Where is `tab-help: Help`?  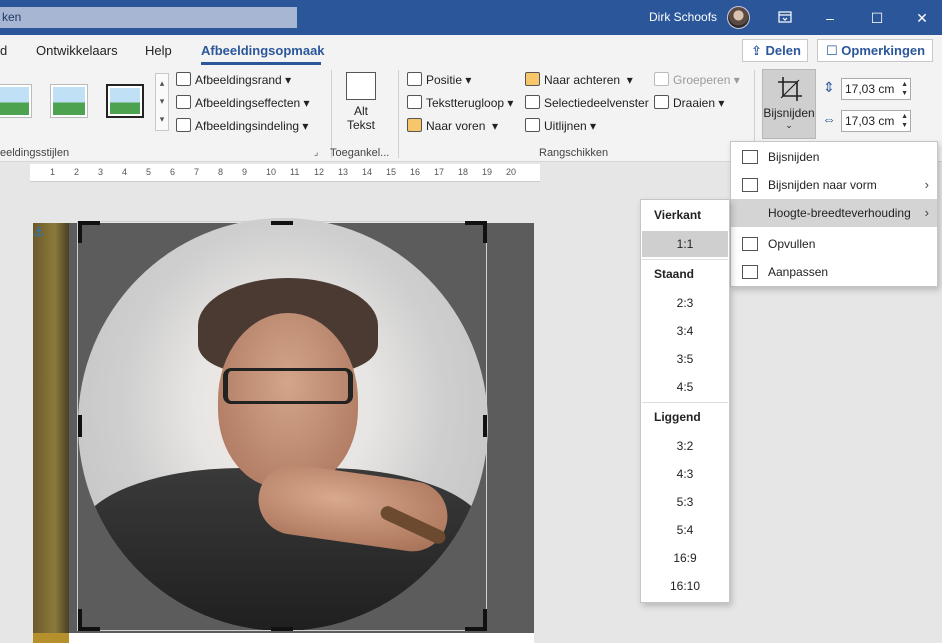
tab-help: Help is located at coordinates (158, 50).